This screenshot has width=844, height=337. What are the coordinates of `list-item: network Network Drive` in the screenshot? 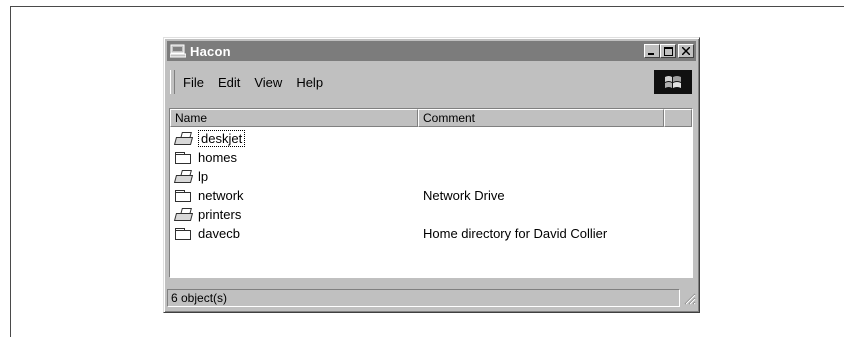 It's located at (431, 195).